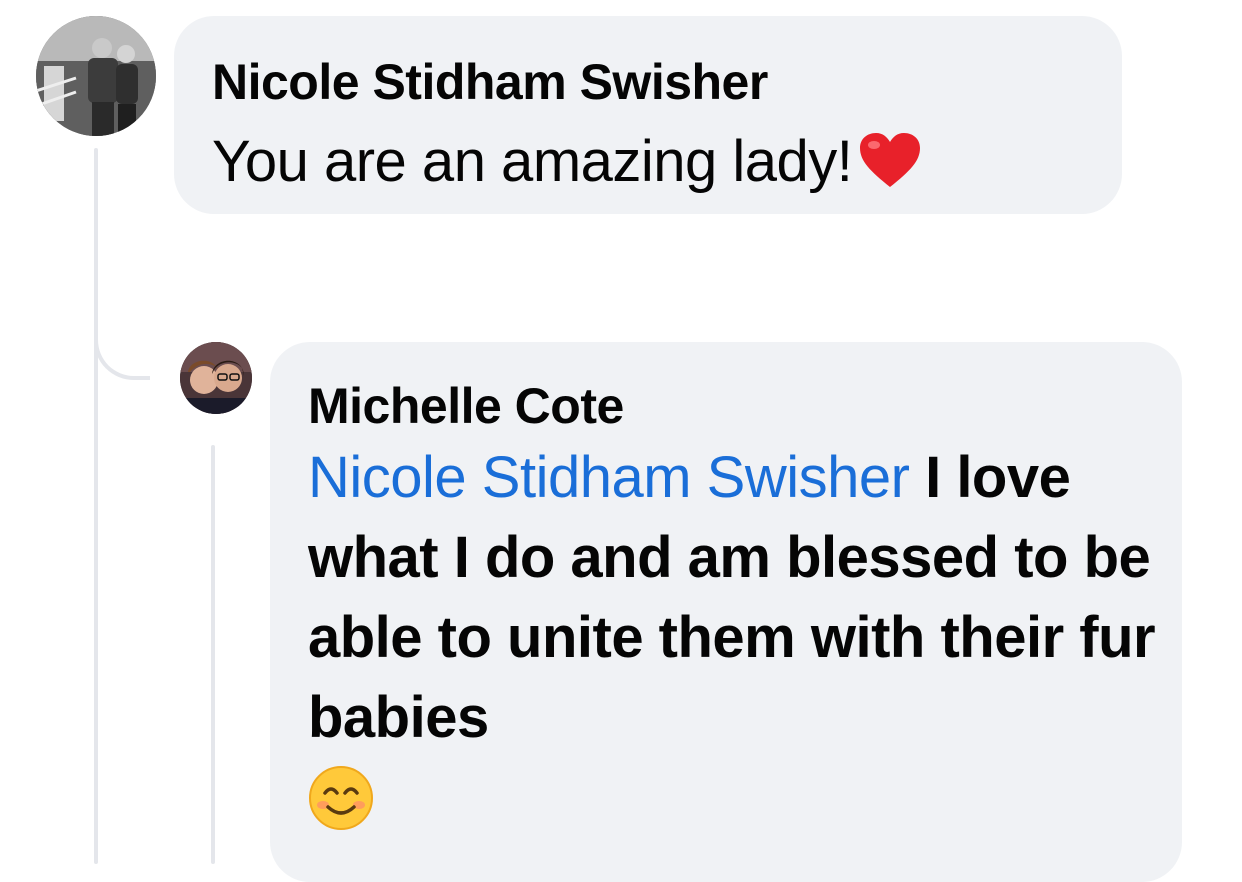 This screenshot has height=882, width=1242. What do you see at coordinates (648, 82) in the screenshot?
I see `comment-author-name: Nicole Stidham Swisher` at bounding box center [648, 82].